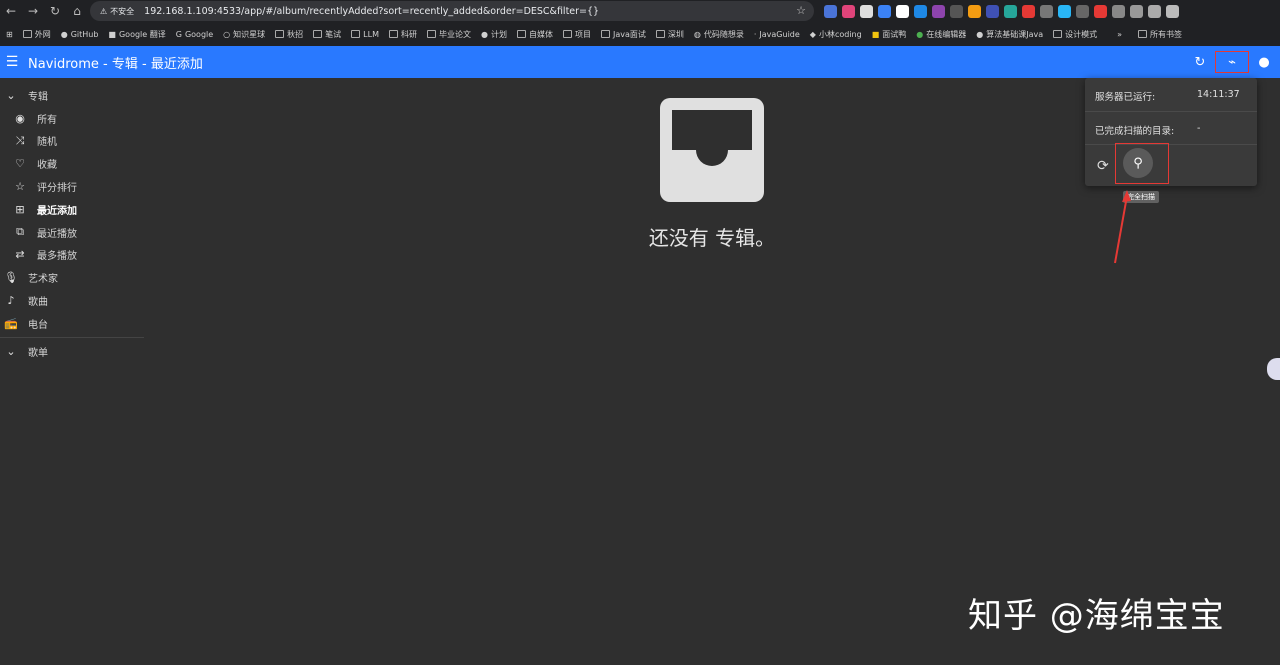  I want to click on sidebar-item-3: ♡ 收藏, so click(73, 163).